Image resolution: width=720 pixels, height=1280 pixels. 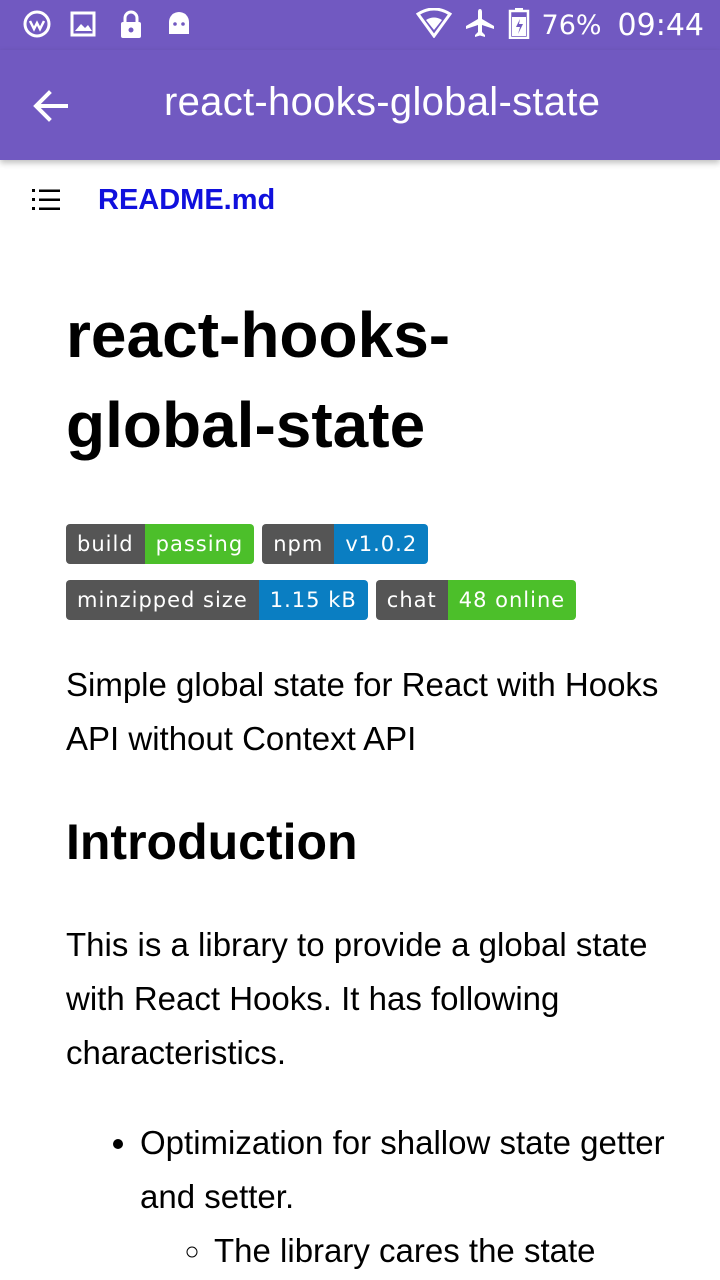 What do you see at coordinates (186, 200) in the screenshot?
I see `file-name-link: README.md` at bounding box center [186, 200].